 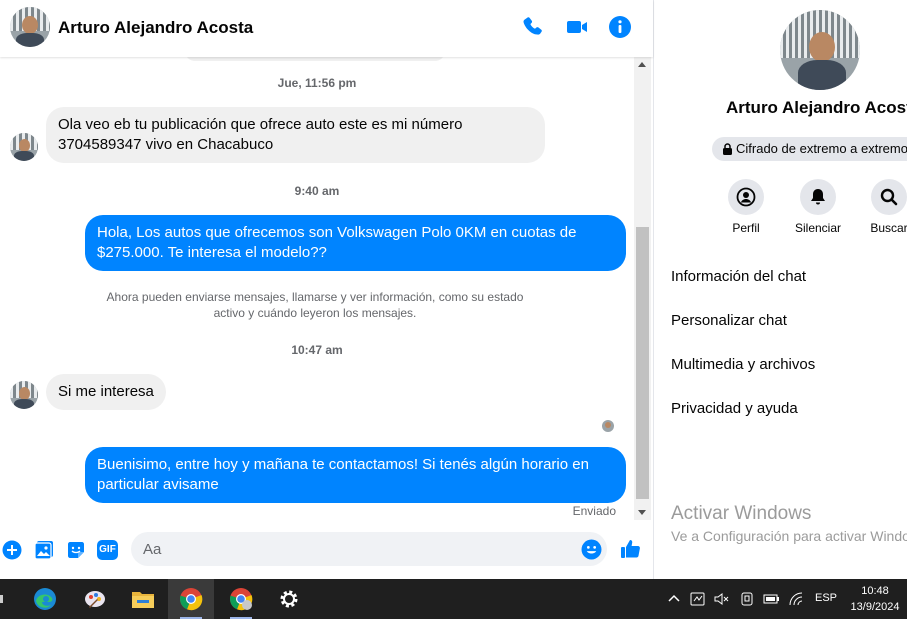 I want to click on onscreen-keyboard-icon, so click(x=698, y=599).